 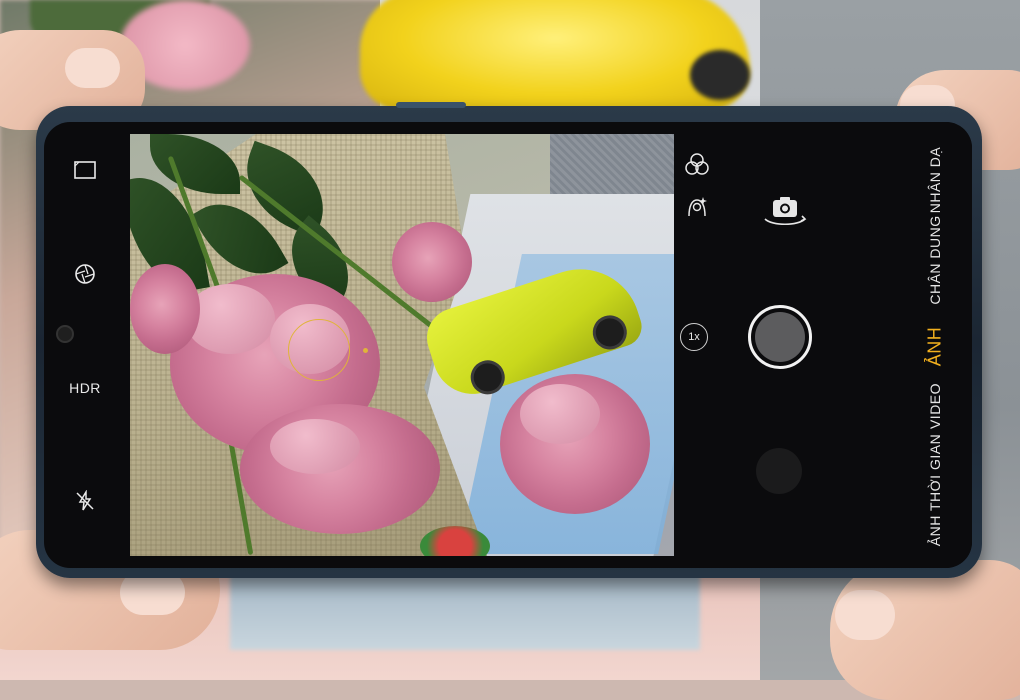 I want to click on background-toy-car, so click(x=555, y=55).